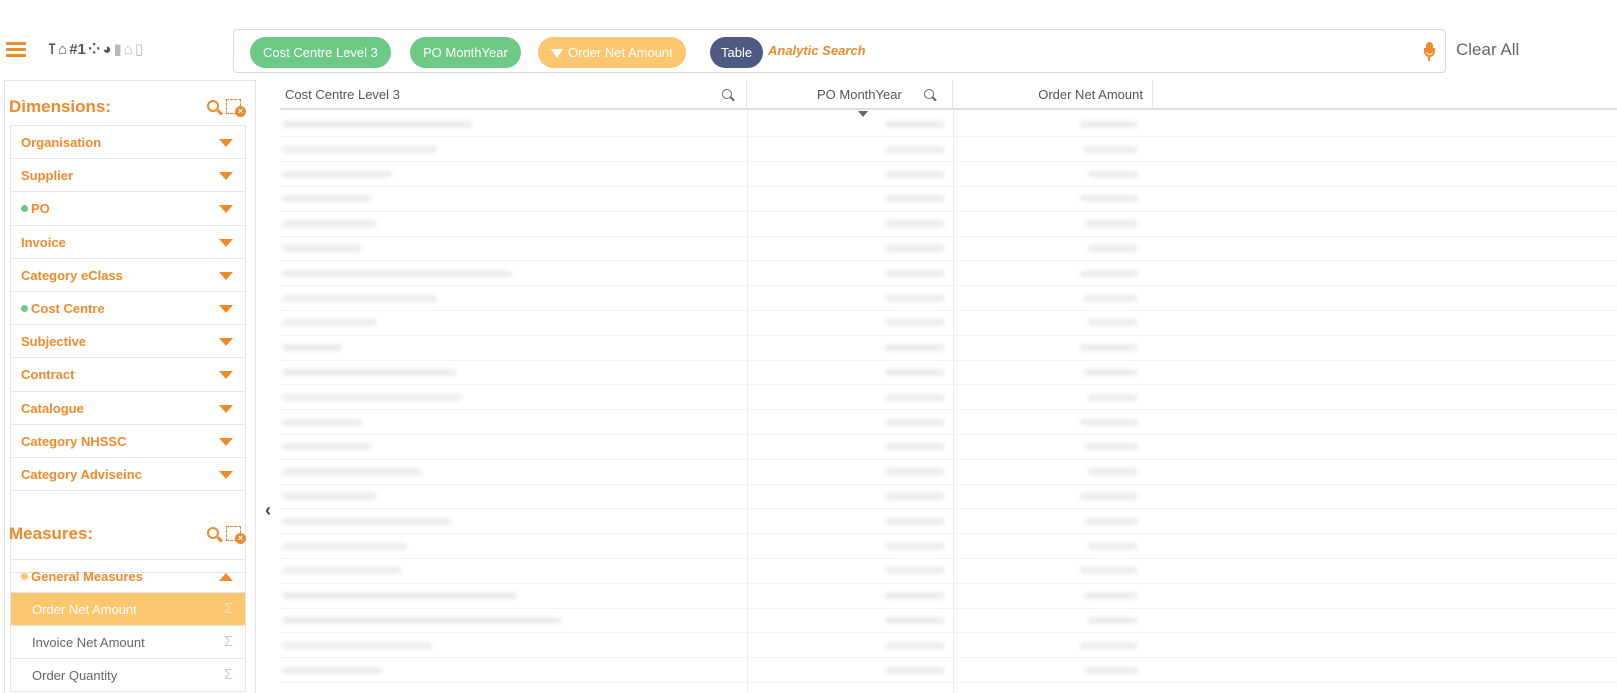 Image resolution: width=1617 pixels, height=693 pixels. I want to click on clear-all-button: Clear All, so click(1487, 50).